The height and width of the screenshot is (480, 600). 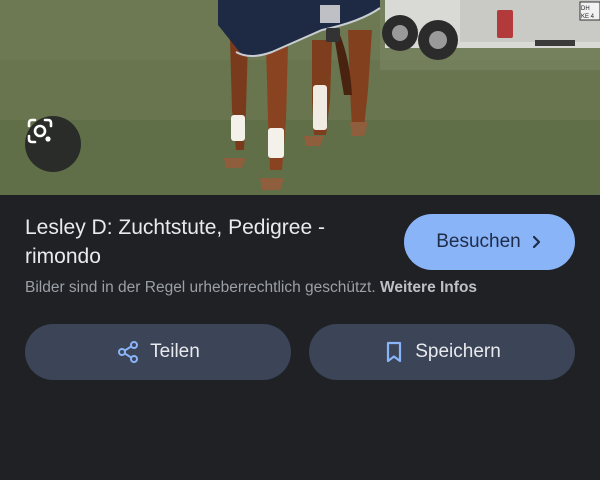 I want to click on share-button: Teilen, so click(x=158, y=352).